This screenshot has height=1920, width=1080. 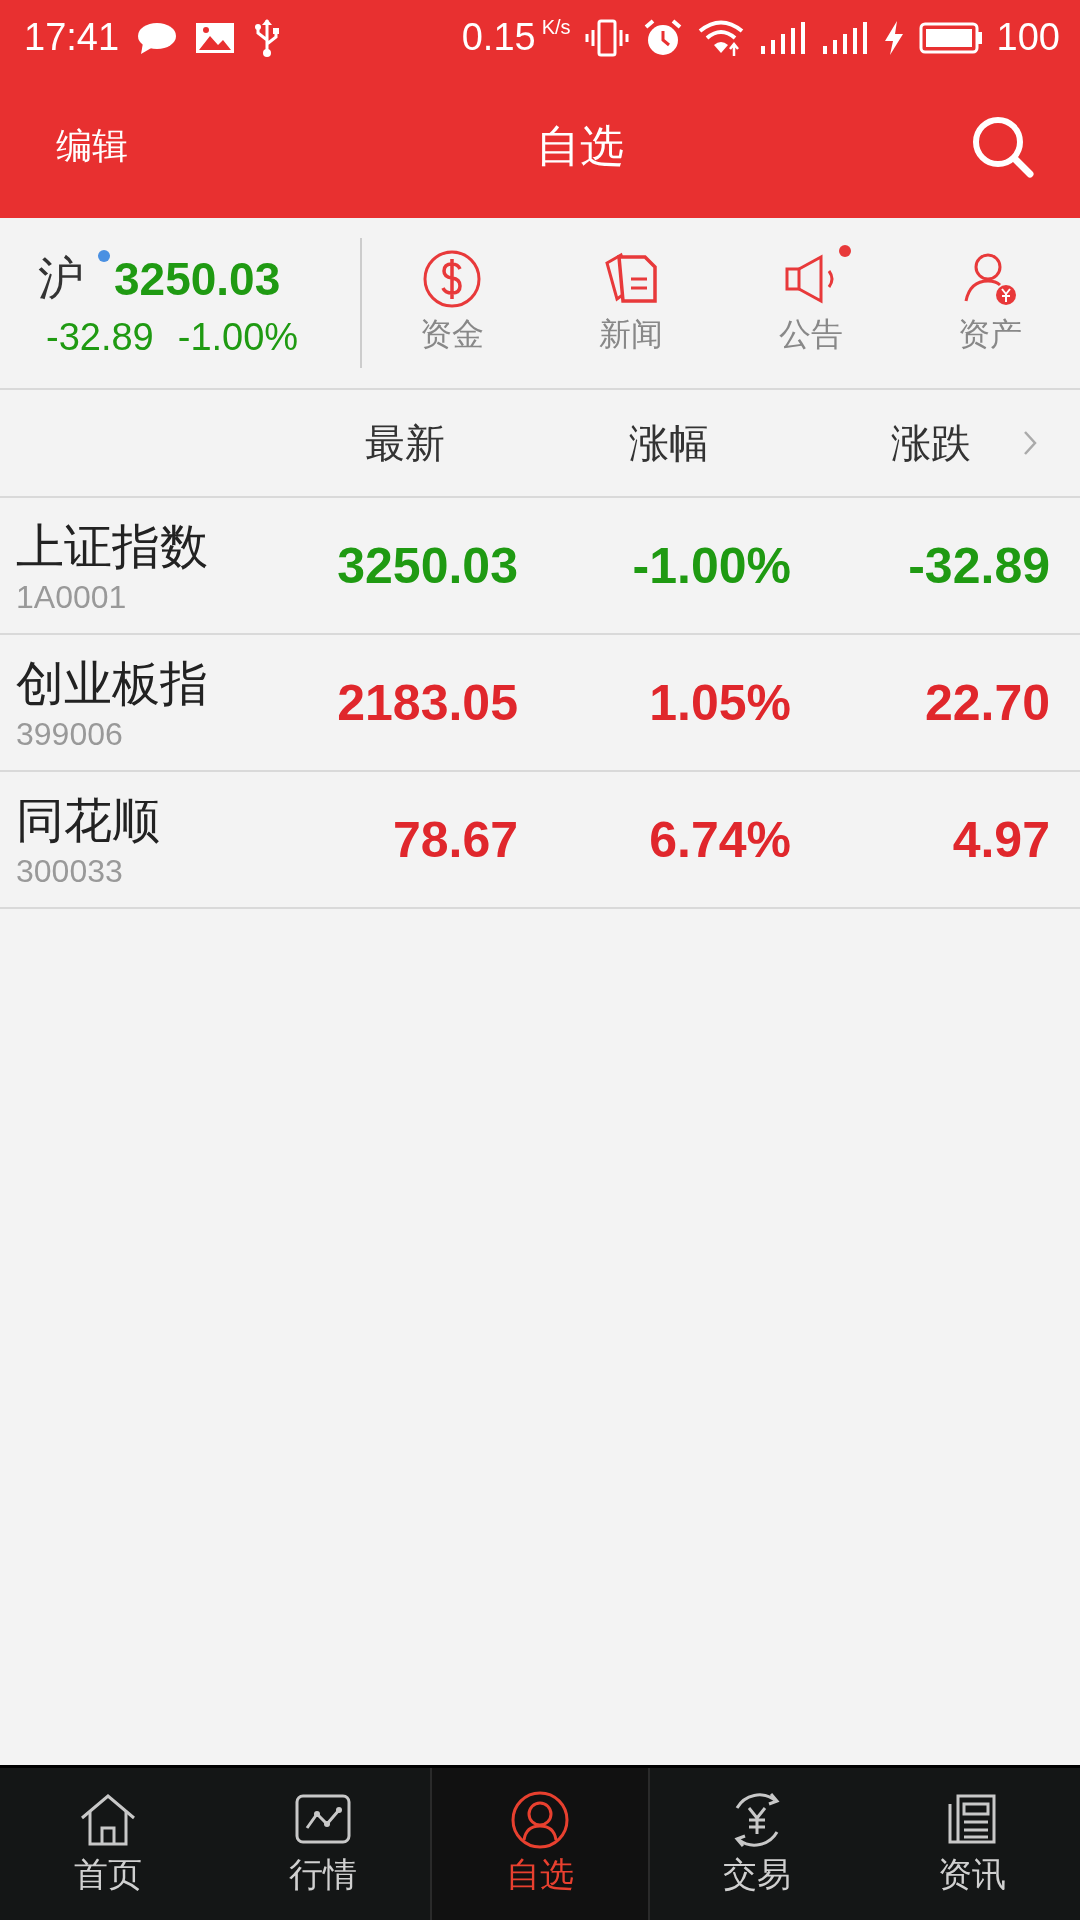 I want to click on wifi-icon, so click(x=720, y=37).